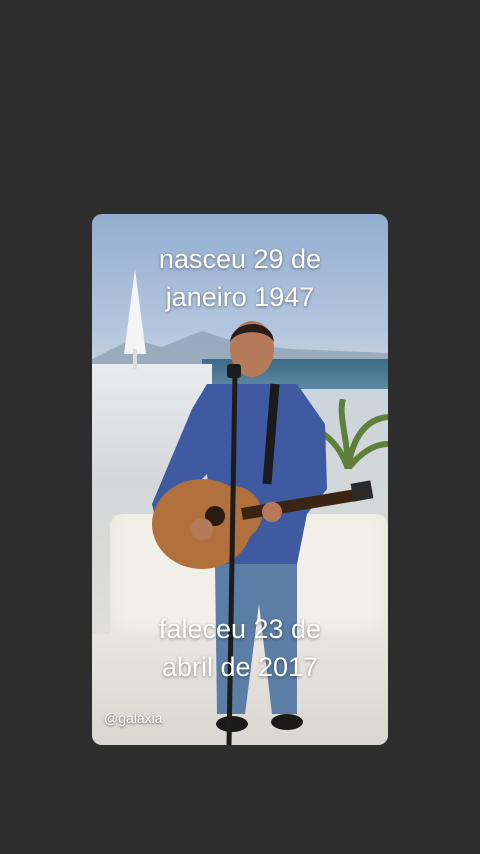 This screenshot has height=854, width=480. I want to click on birth-caption: nasceu 29 de janeiro 1947, so click(240, 278).